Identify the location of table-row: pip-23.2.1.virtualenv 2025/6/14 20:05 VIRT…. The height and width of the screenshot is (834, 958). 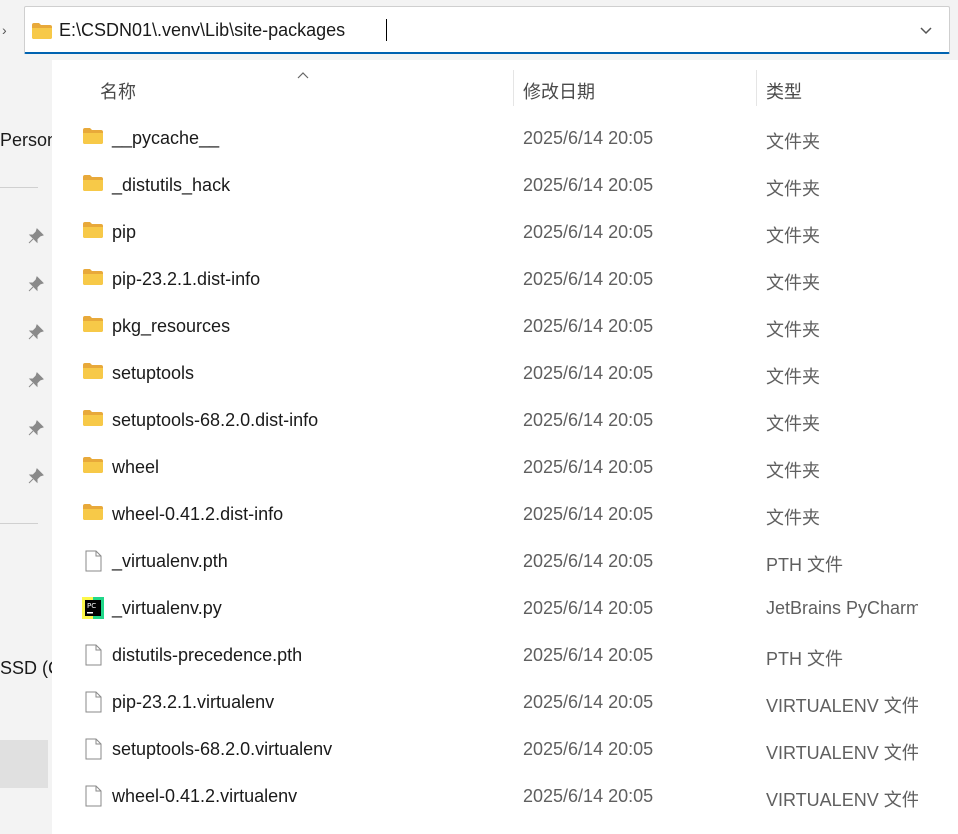
(485, 701).